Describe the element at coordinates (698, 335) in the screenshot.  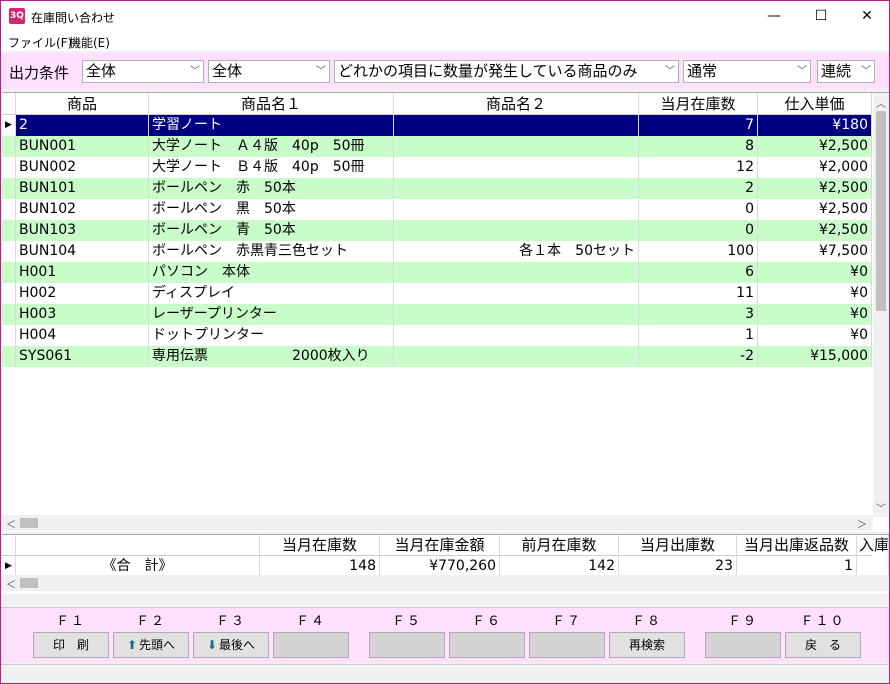
I see `cell-stock: 1` at that location.